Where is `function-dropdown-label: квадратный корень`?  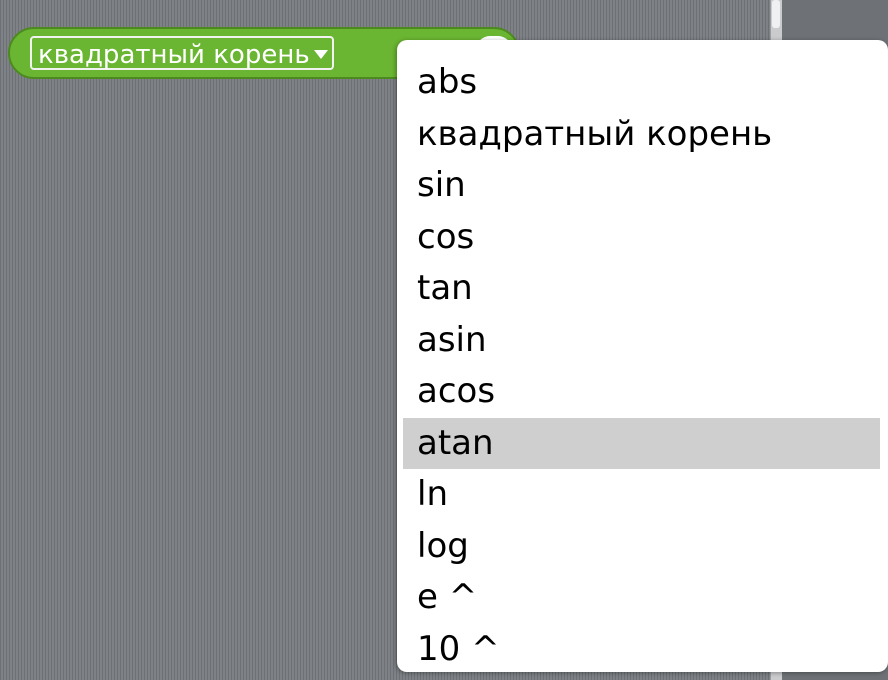 function-dropdown-label: квадратный корень is located at coordinates (174, 55).